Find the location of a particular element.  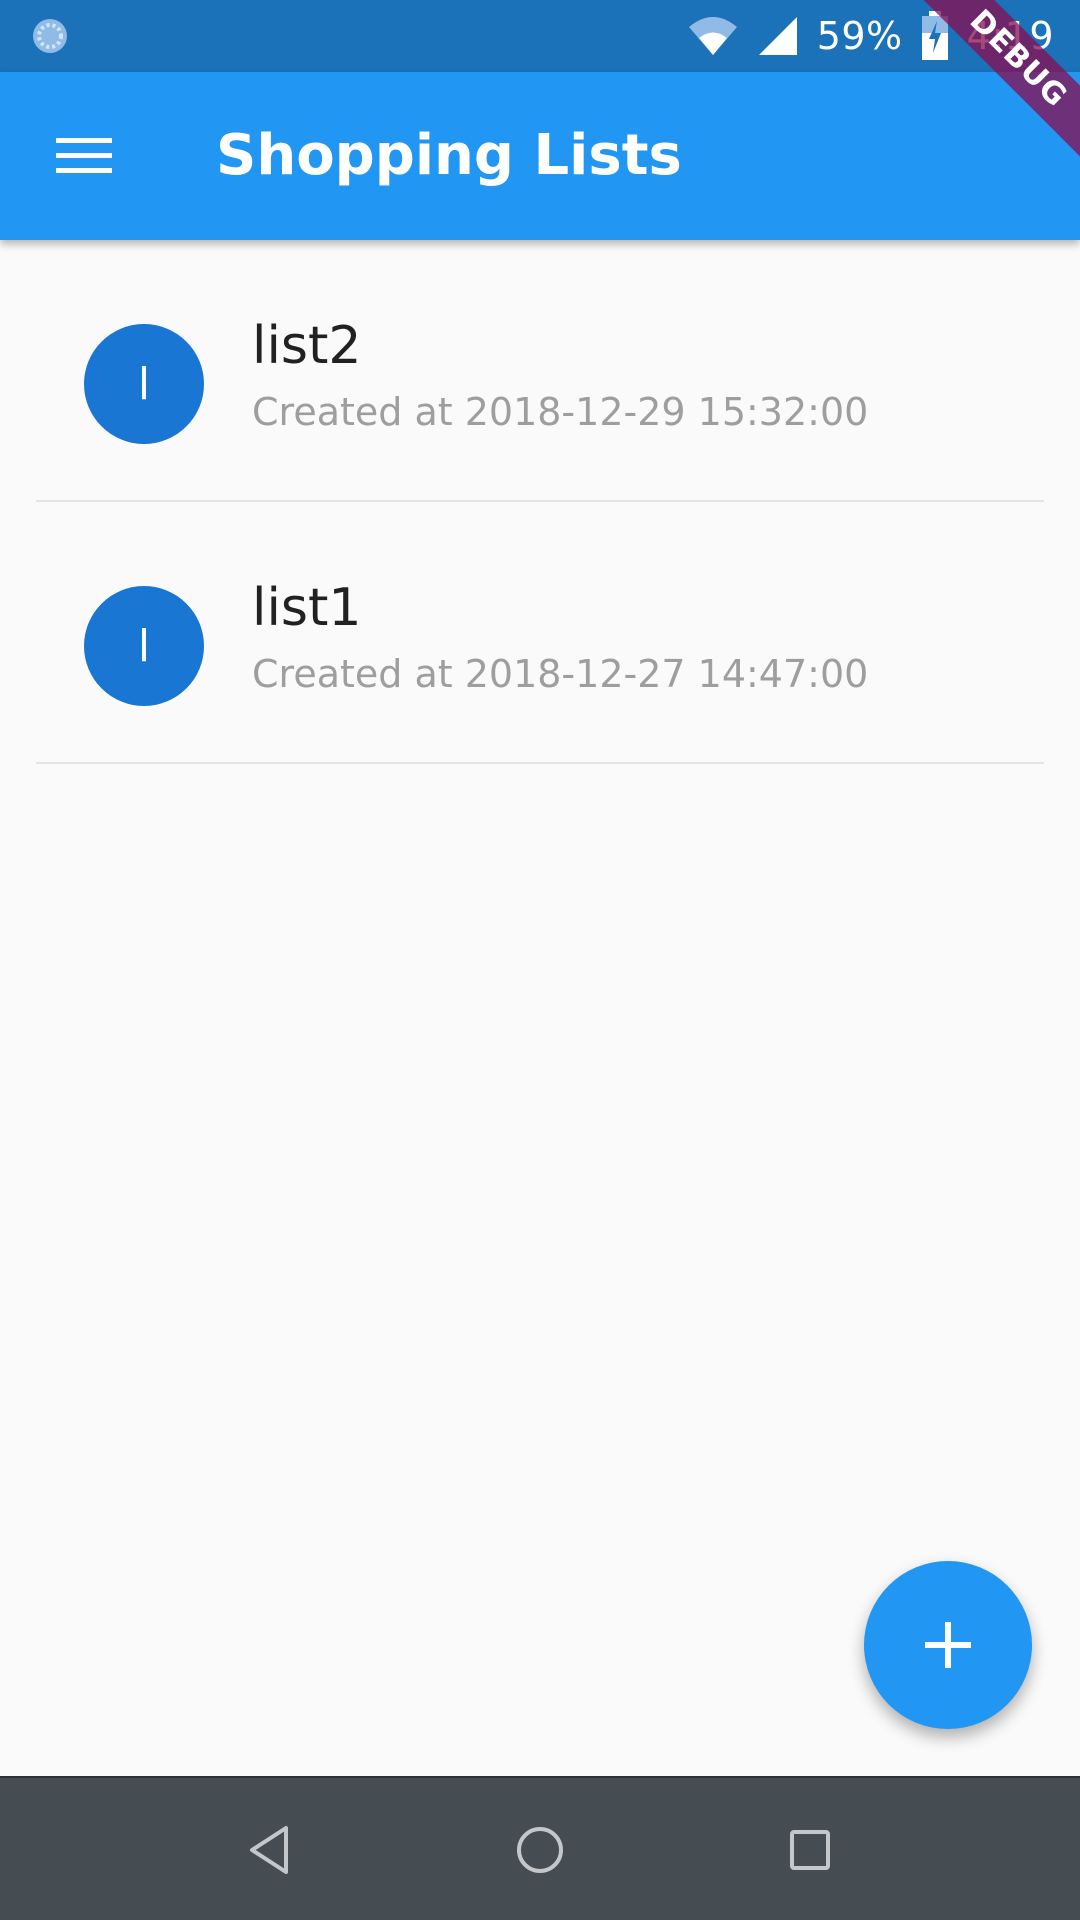

menu-button is located at coordinates (84, 156).